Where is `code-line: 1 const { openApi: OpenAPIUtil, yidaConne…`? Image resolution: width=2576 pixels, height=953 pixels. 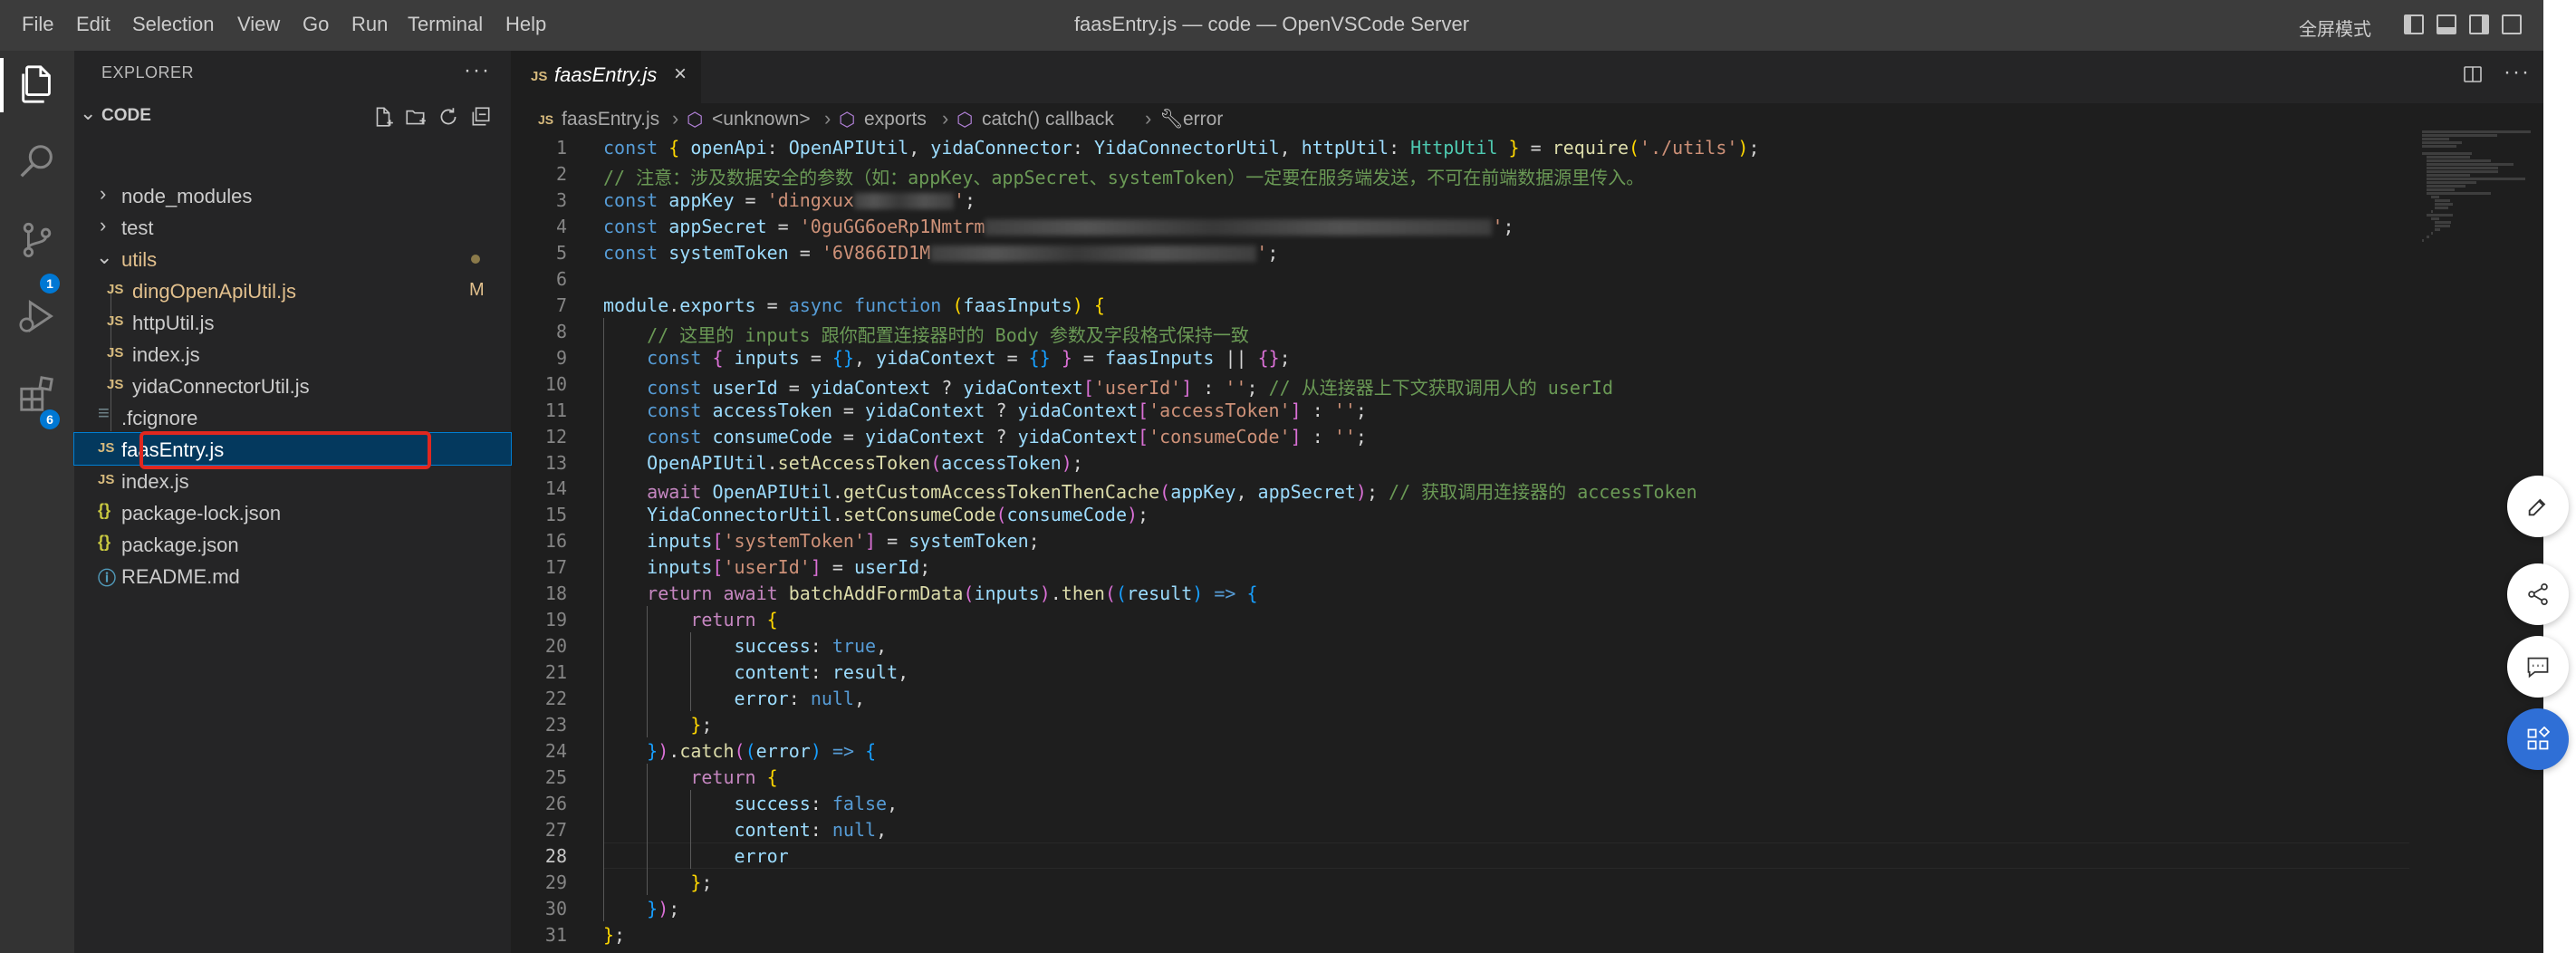 code-line: 1 const { openApi: OpenAPIUtil, yidaConne… is located at coordinates (1462, 147).